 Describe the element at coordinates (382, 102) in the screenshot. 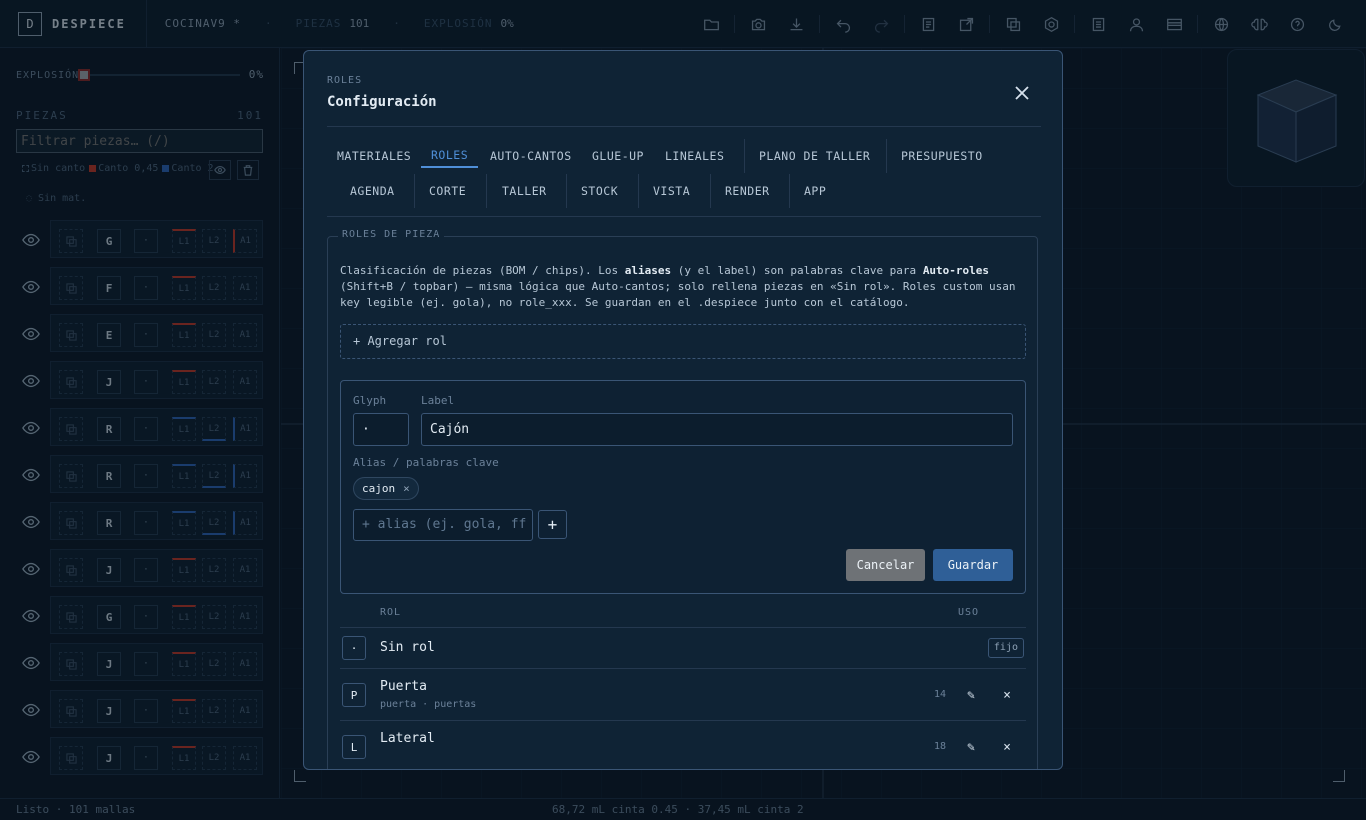

I see `dialog-title: Configuración` at that location.